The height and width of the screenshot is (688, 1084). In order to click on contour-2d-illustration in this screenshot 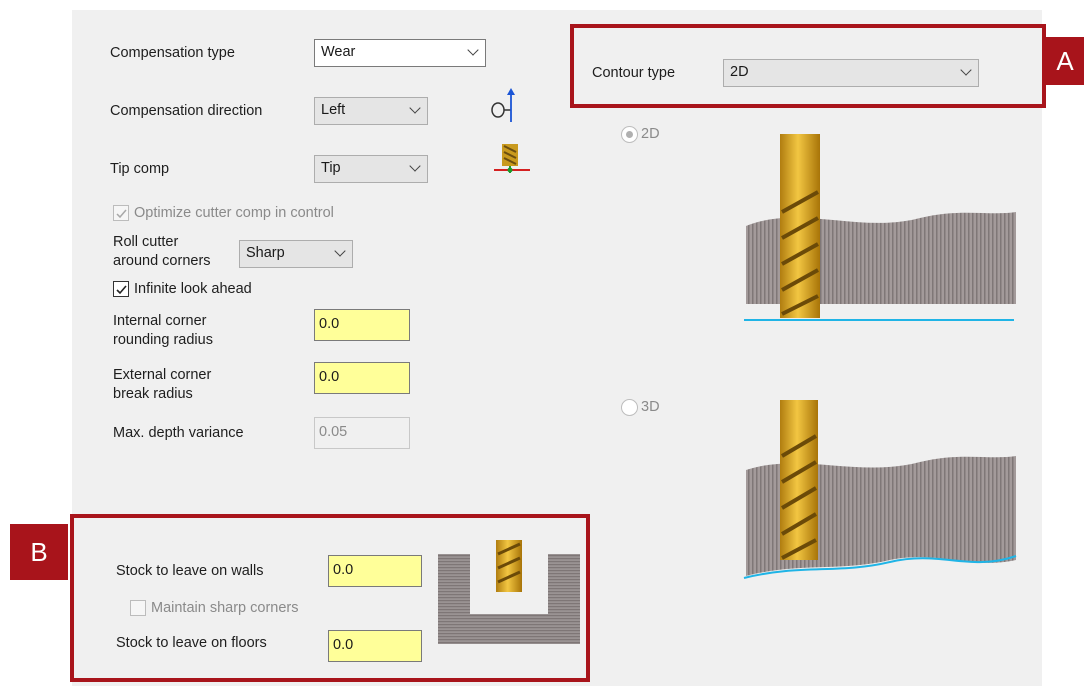, I will do `click(880, 227)`.